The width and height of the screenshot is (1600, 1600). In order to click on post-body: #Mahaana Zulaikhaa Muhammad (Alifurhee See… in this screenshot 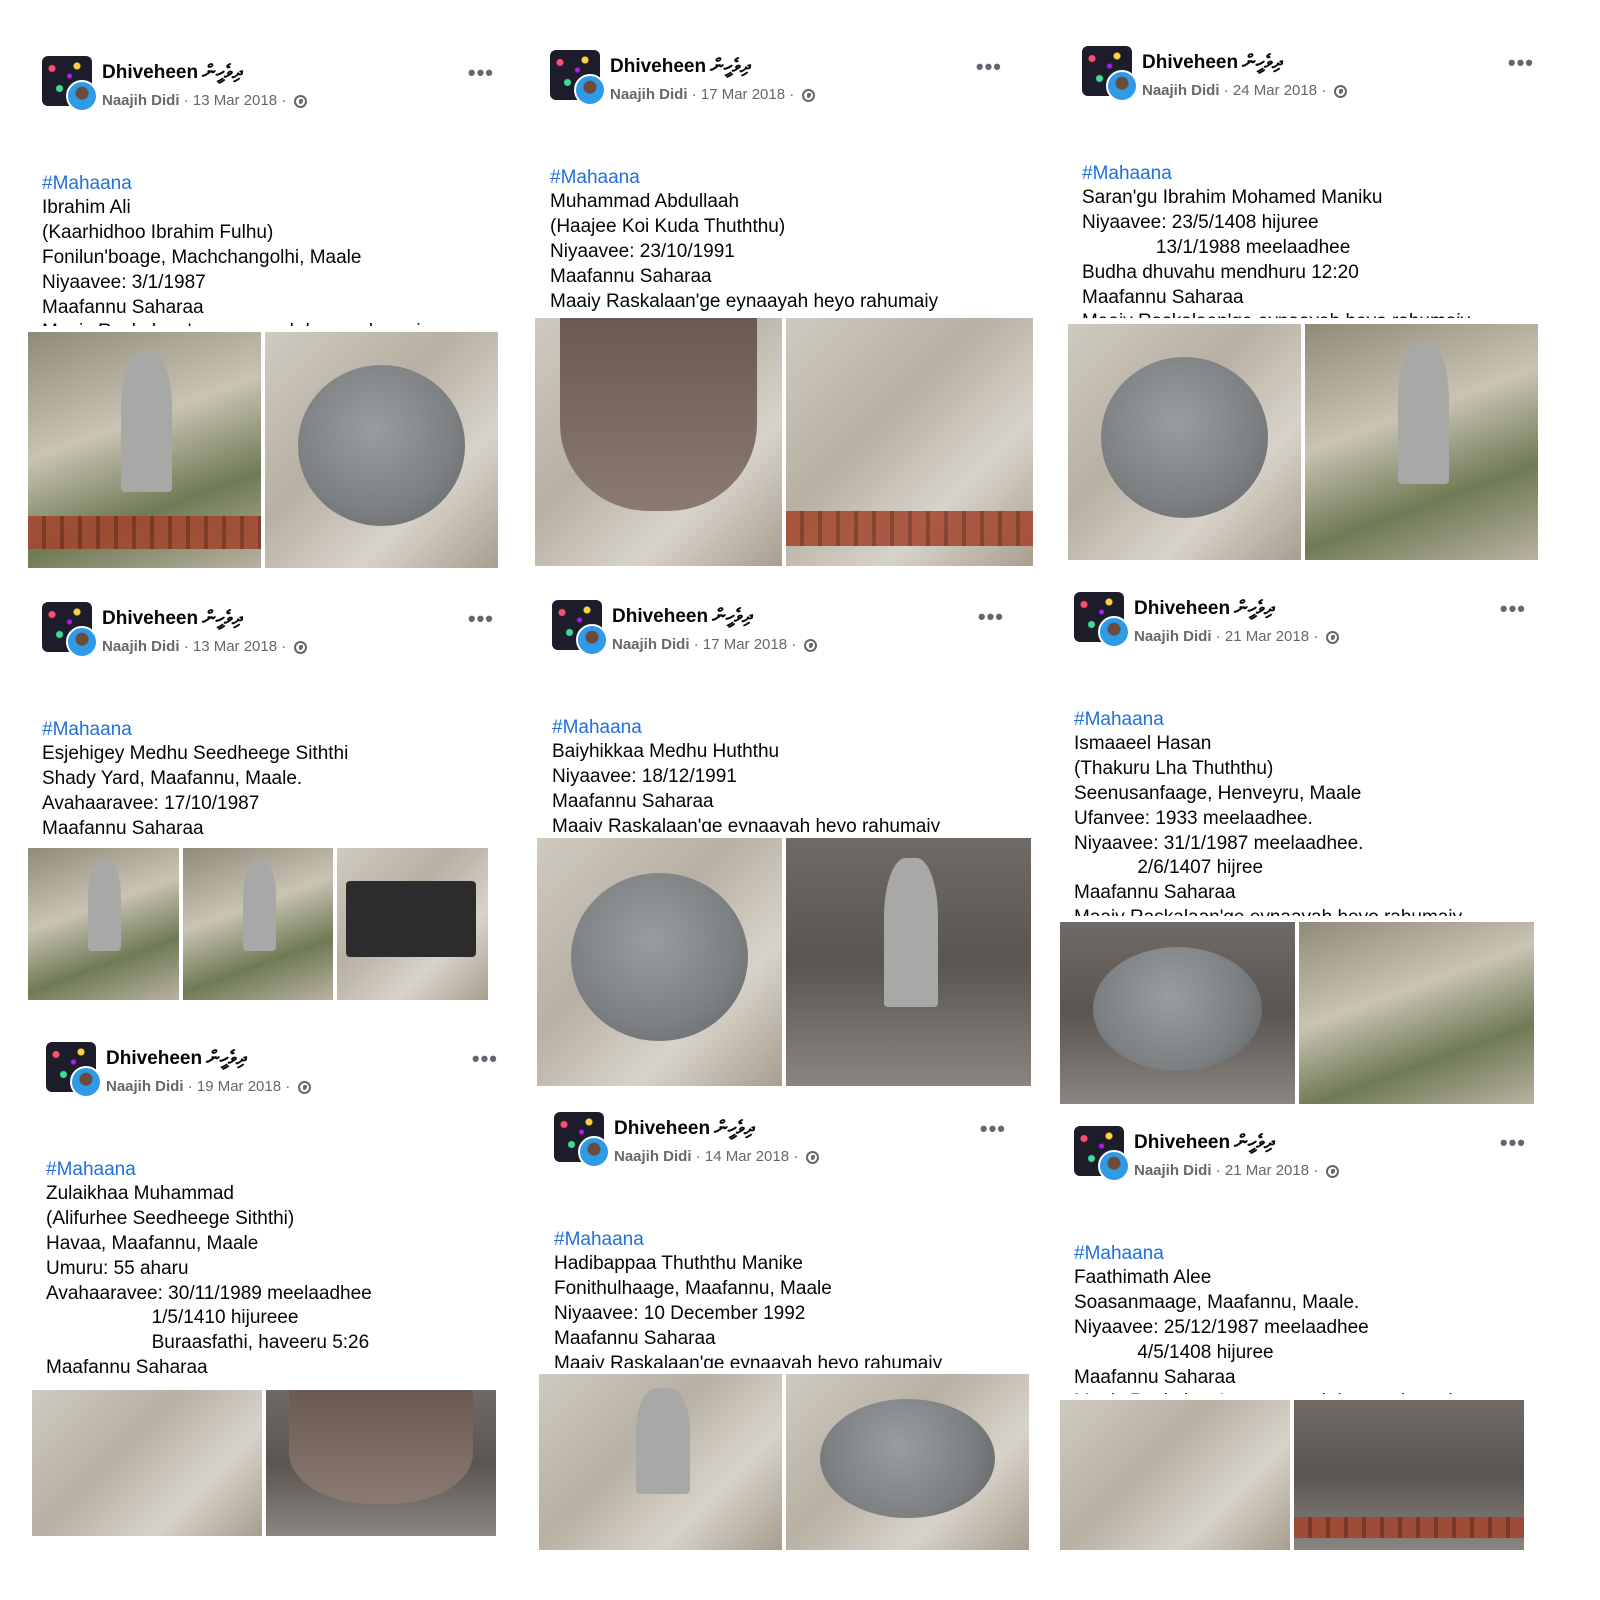, I will do `click(276, 1246)`.